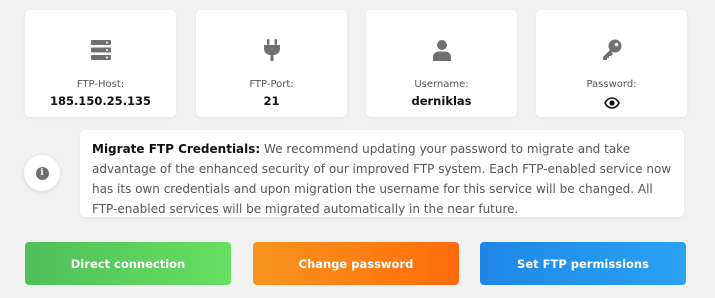  What do you see at coordinates (272, 50) in the screenshot?
I see `plug-icon` at bounding box center [272, 50].